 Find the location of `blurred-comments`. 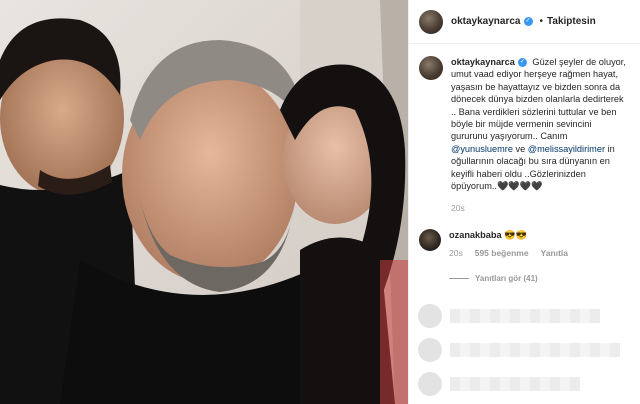

blurred-comments is located at coordinates (525, 352).